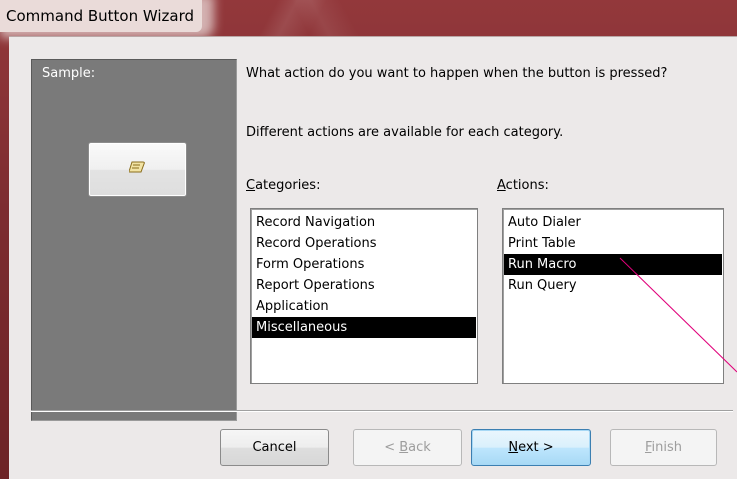  Describe the element at coordinates (501, 185) in the screenshot. I see `actions-mnemonic: A` at that location.